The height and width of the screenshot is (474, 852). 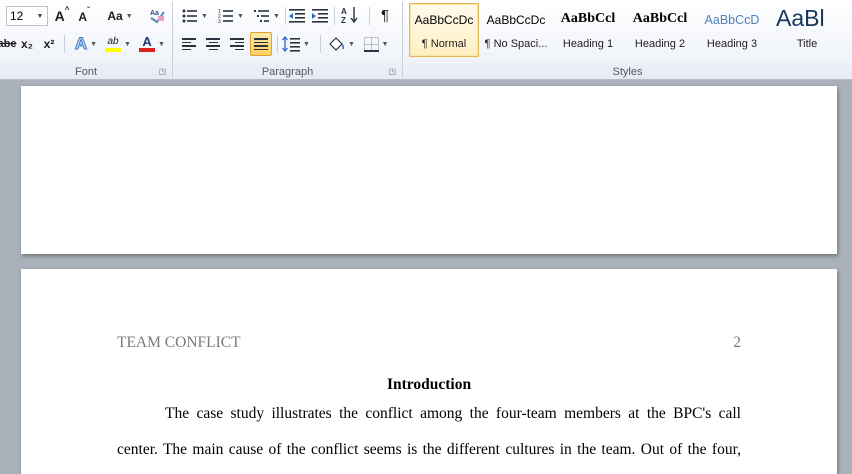 I want to click on font-color-button: A ▼, so click(x=152, y=44).